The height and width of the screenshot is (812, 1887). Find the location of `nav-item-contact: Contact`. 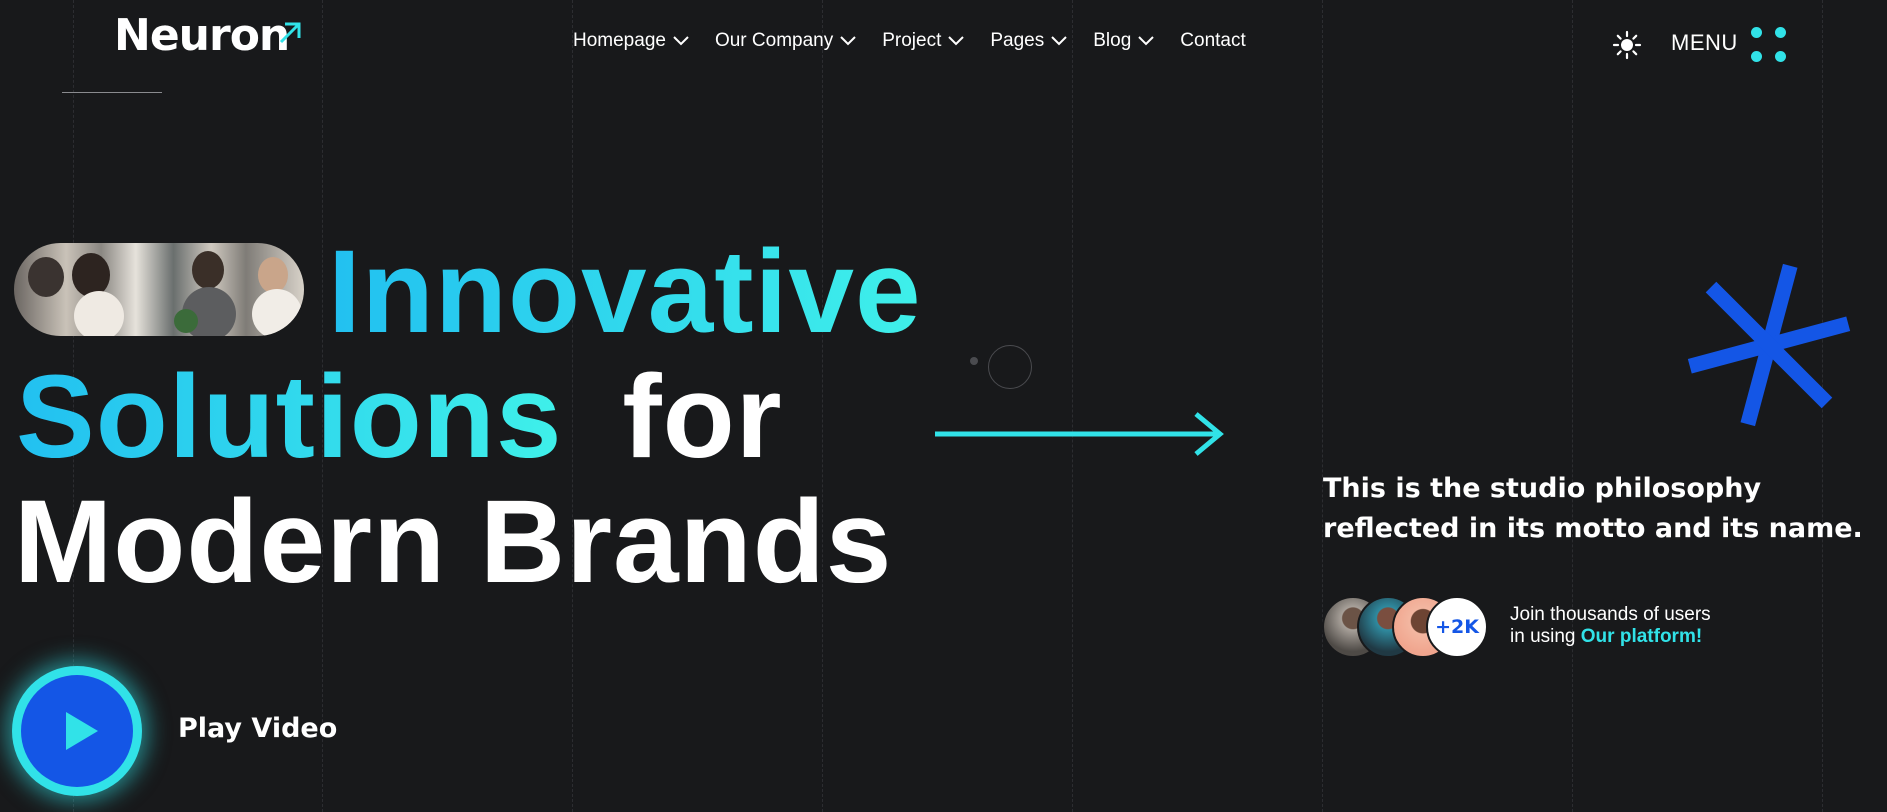

nav-item-contact: Contact is located at coordinates (1212, 41).